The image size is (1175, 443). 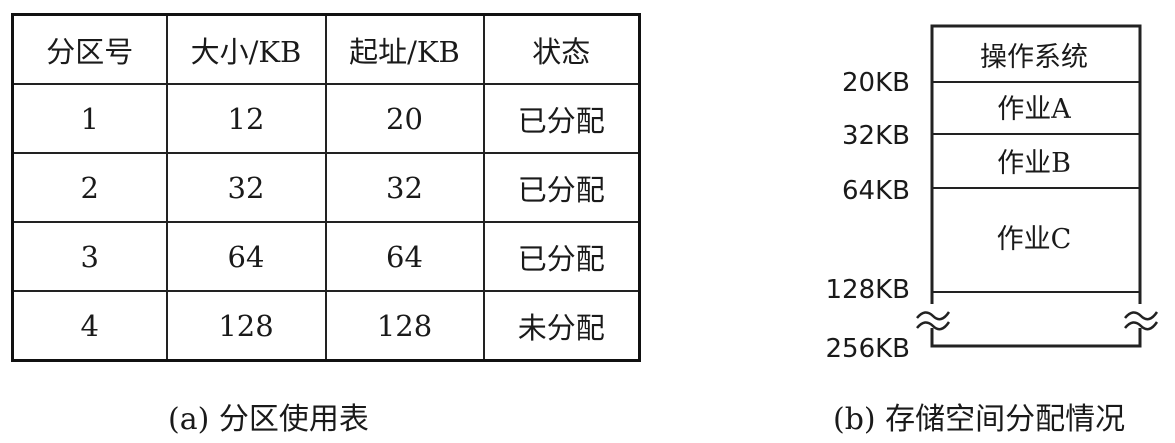 What do you see at coordinates (1034, 109) in the screenshot?
I see `block-job-a: 作业A` at bounding box center [1034, 109].